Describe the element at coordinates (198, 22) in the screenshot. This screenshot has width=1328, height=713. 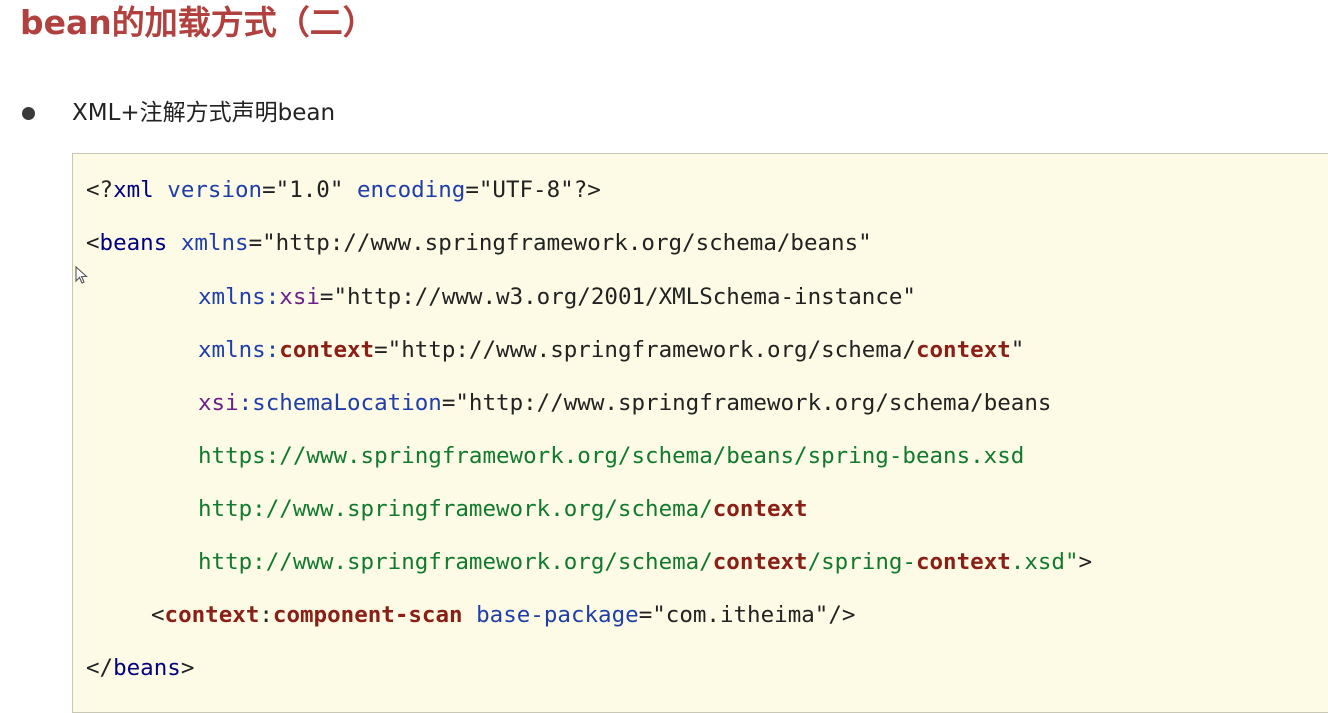
I see `slide-title: bean的加载方式（二）` at that location.